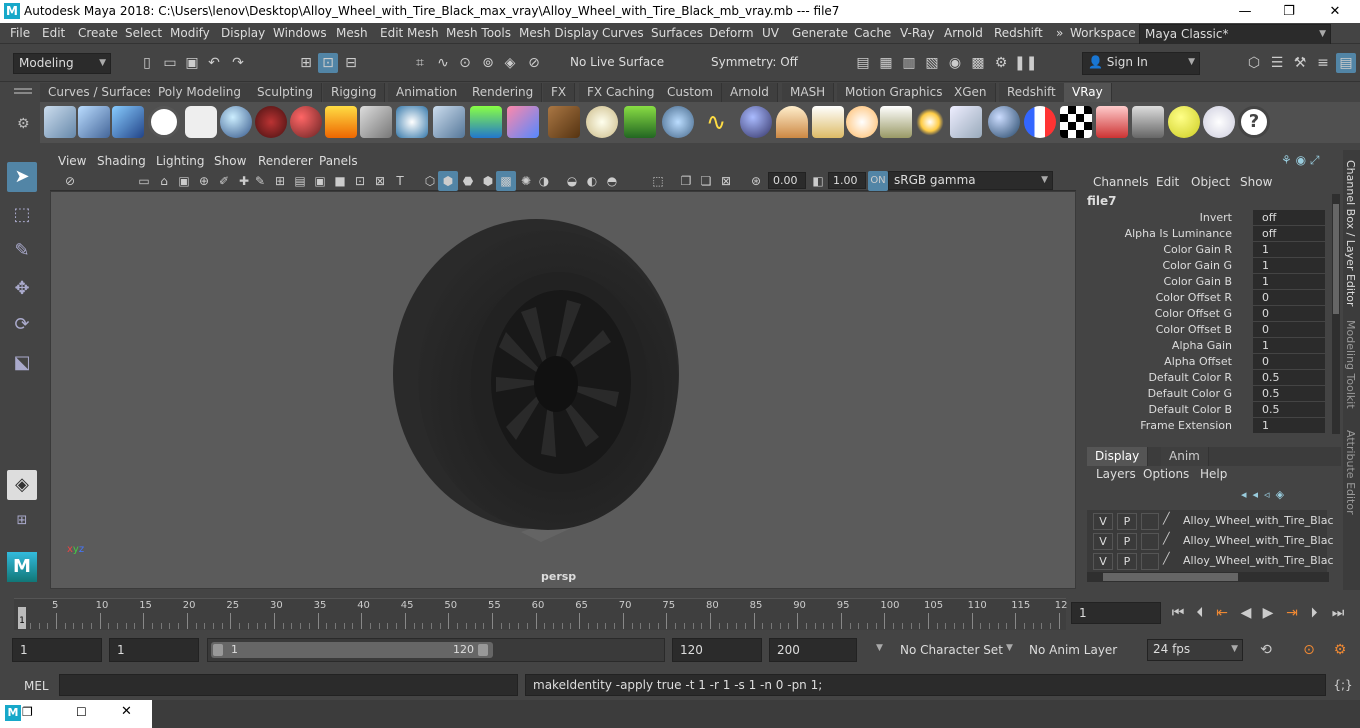  I want to click on wireframe-icon: ⬡, so click(430, 181).